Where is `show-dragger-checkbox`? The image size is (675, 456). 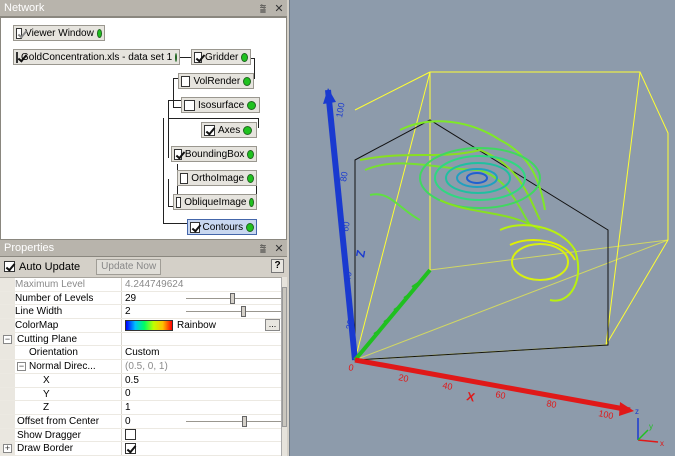
show-dragger-checkbox is located at coordinates (130, 435).